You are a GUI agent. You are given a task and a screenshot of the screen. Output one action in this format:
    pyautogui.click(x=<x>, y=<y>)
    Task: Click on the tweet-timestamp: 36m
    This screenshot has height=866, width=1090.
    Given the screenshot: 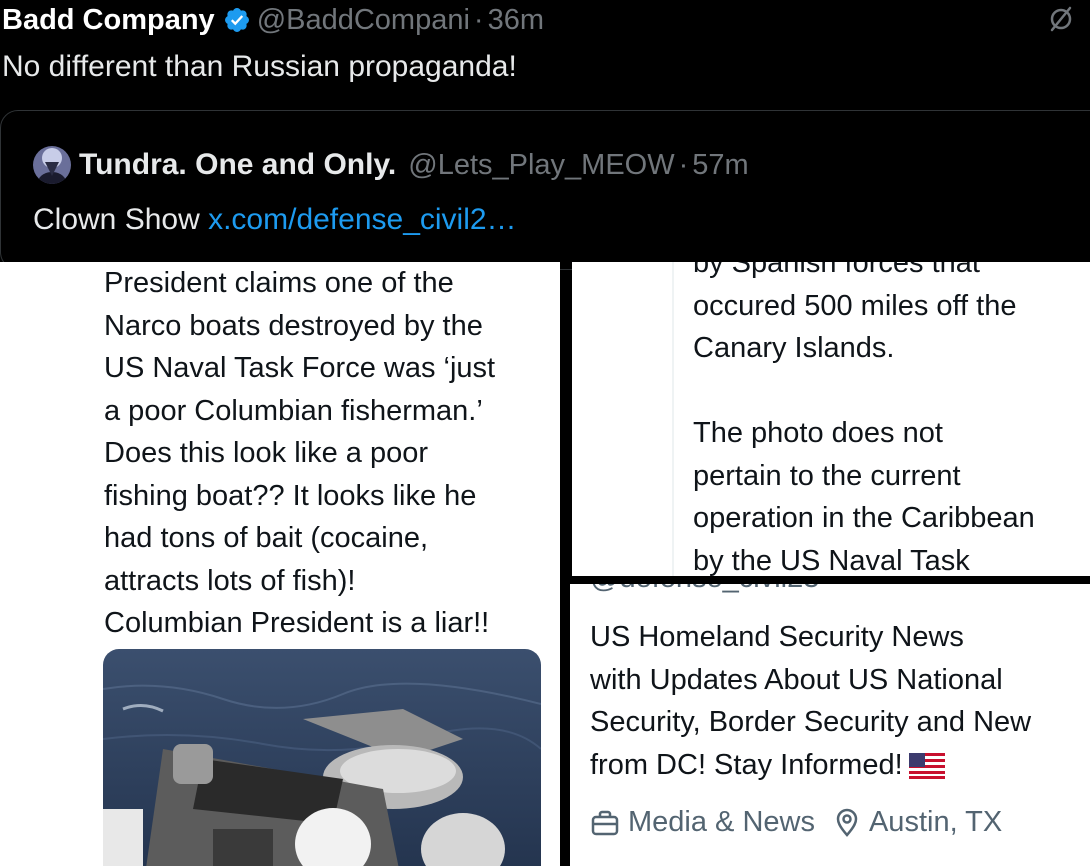 What is the action you would take?
    pyautogui.click(x=516, y=20)
    